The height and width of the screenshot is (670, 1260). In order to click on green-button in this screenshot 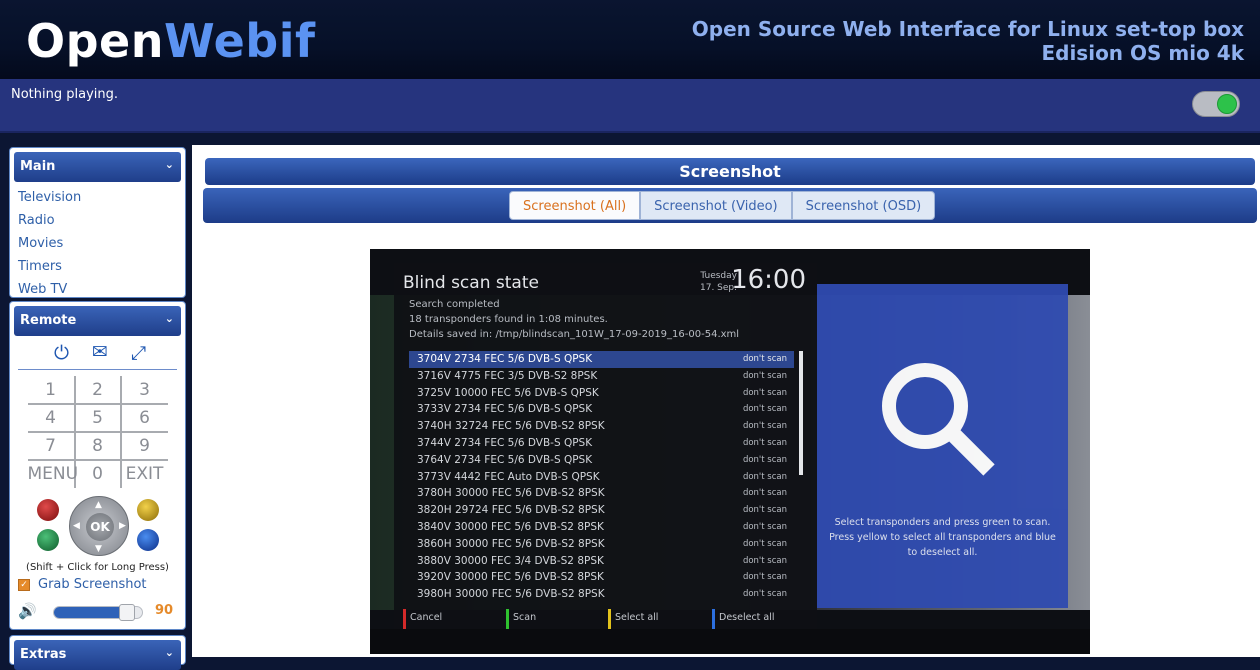, I will do `click(48, 540)`.